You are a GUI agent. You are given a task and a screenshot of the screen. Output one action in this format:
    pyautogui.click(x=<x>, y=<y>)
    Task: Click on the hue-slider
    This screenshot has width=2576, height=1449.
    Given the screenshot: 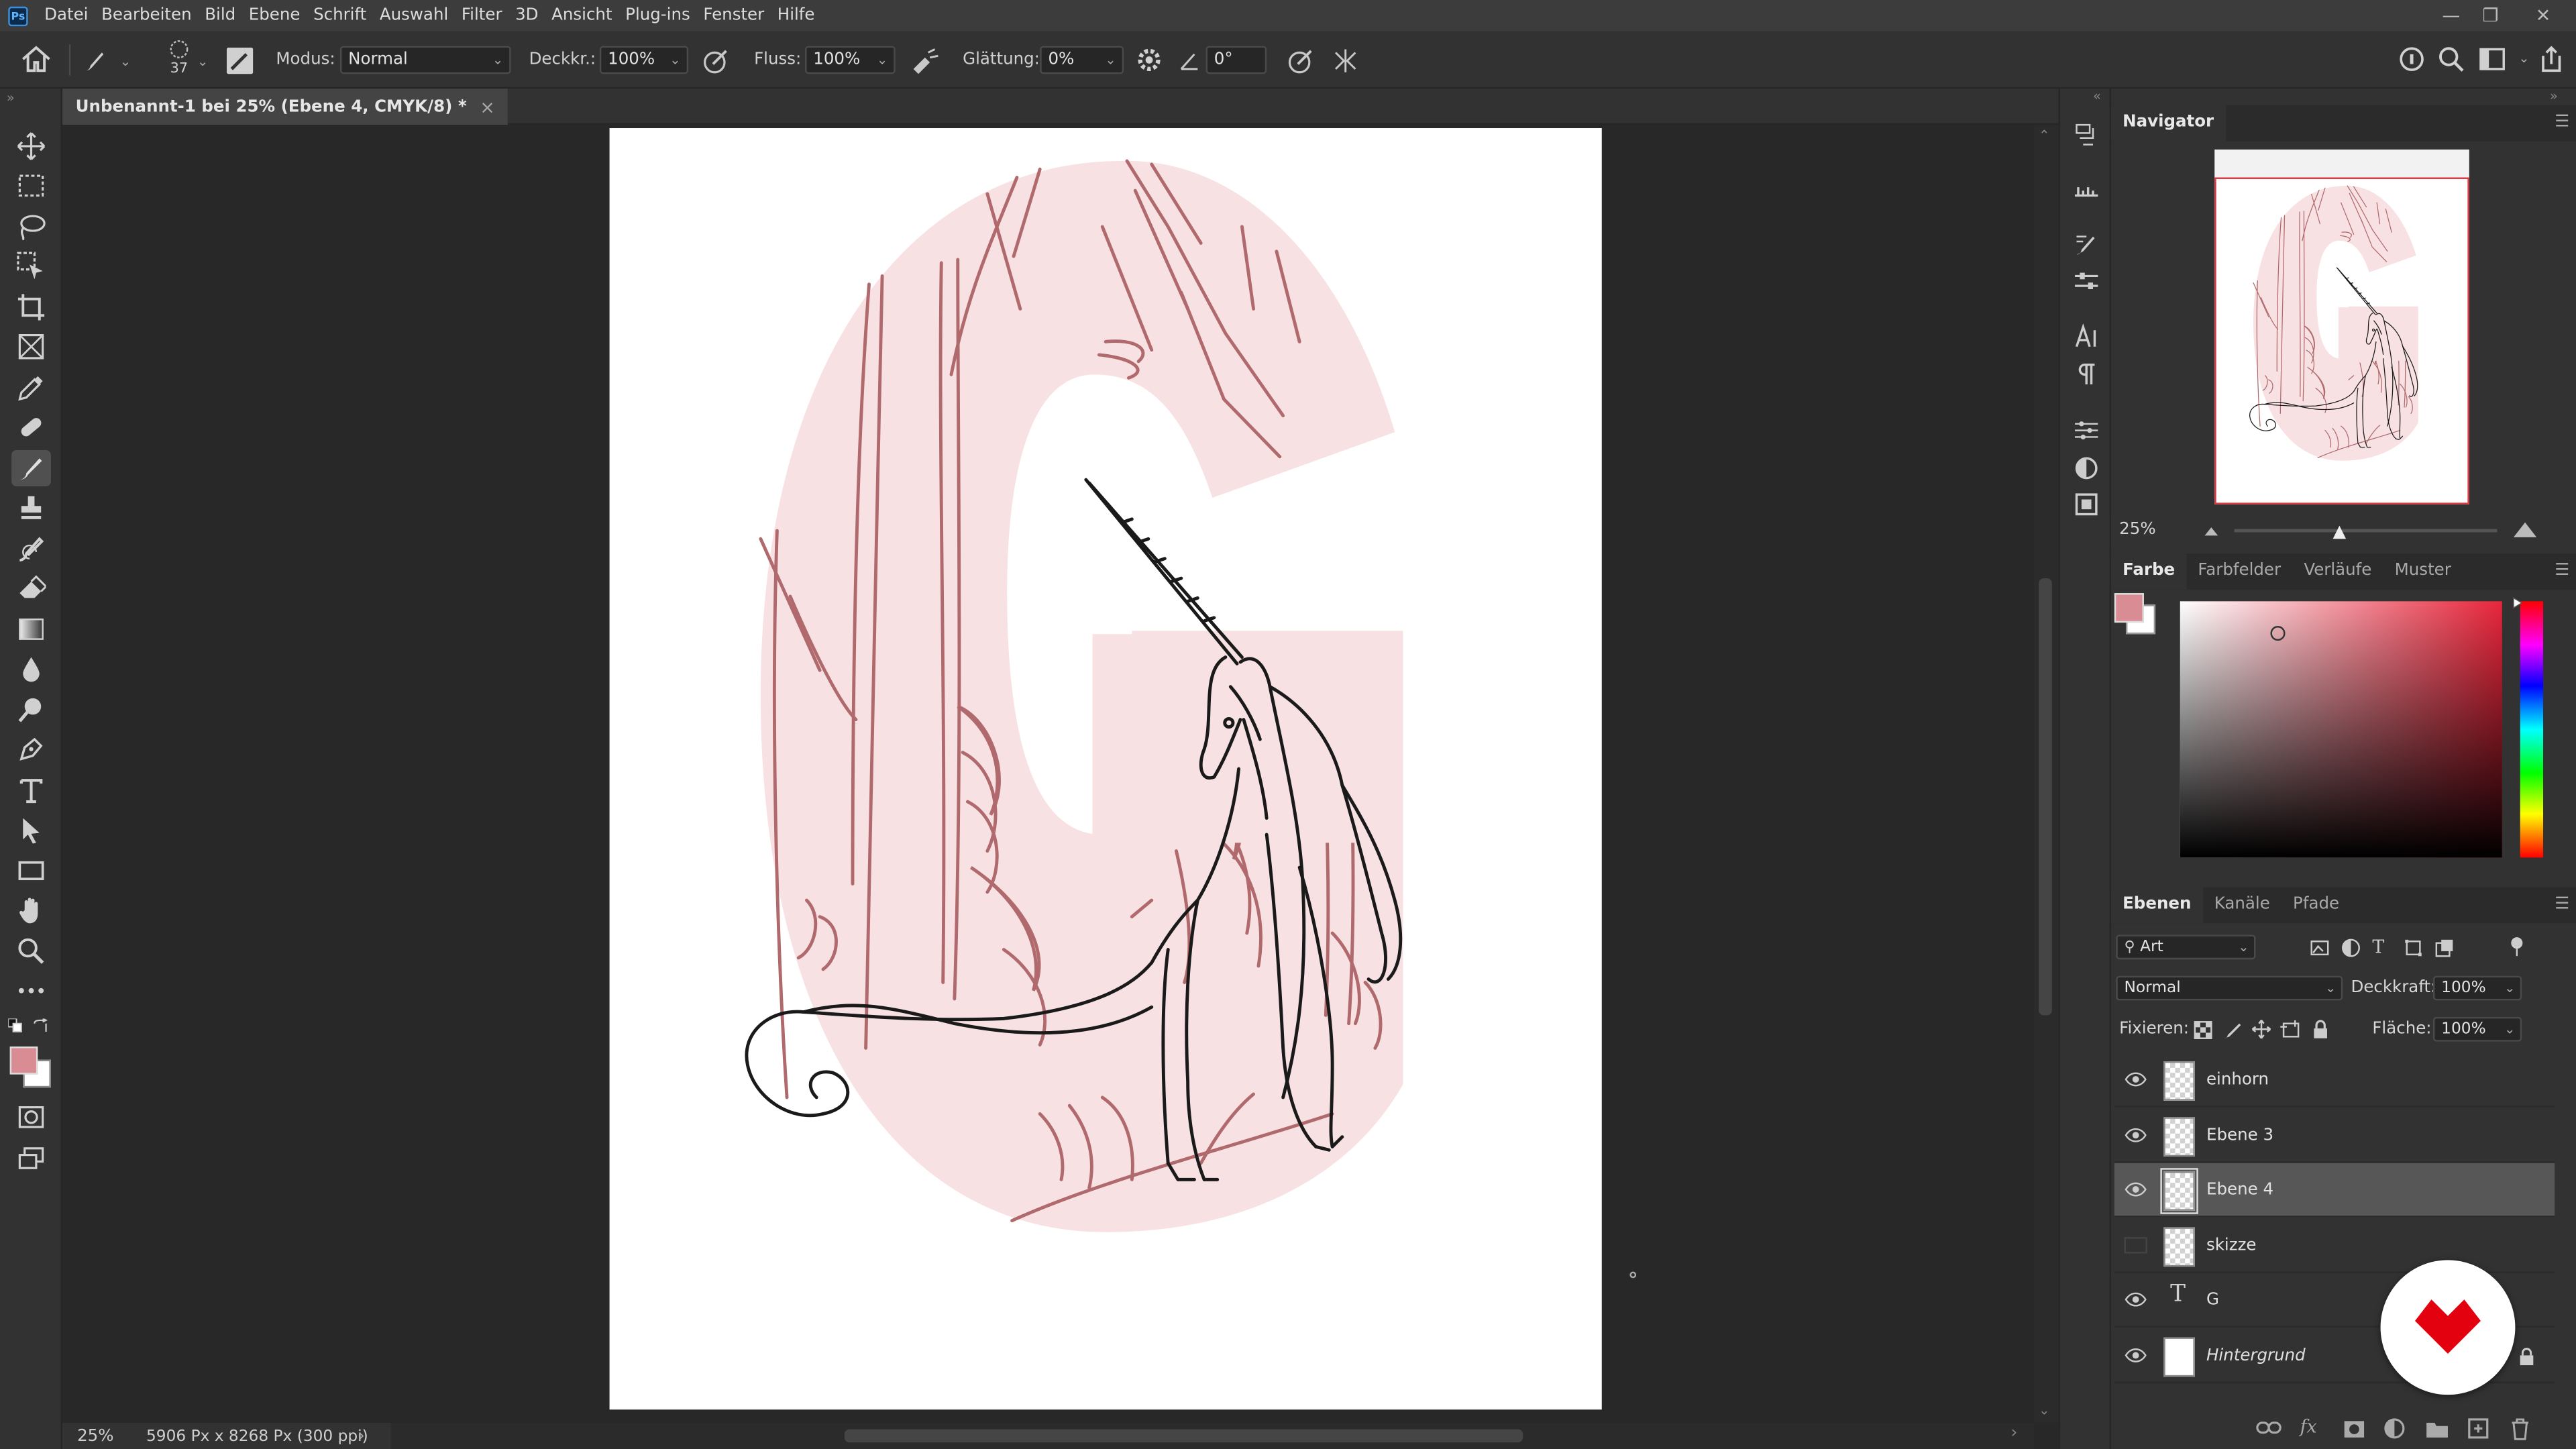 What is the action you would take?
    pyautogui.click(x=2528, y=727)
    